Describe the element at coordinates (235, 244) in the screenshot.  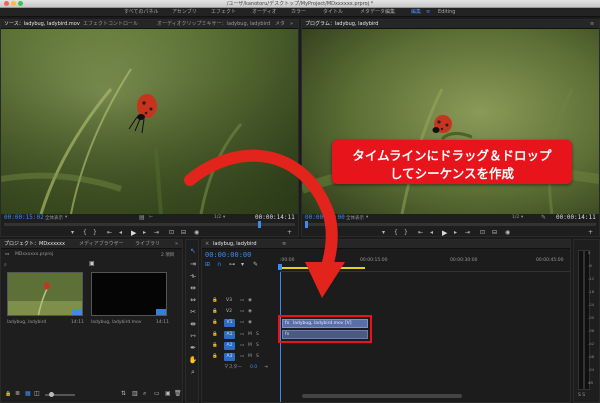
I see `tab-sequence: ladybug, ladybird` at that location.